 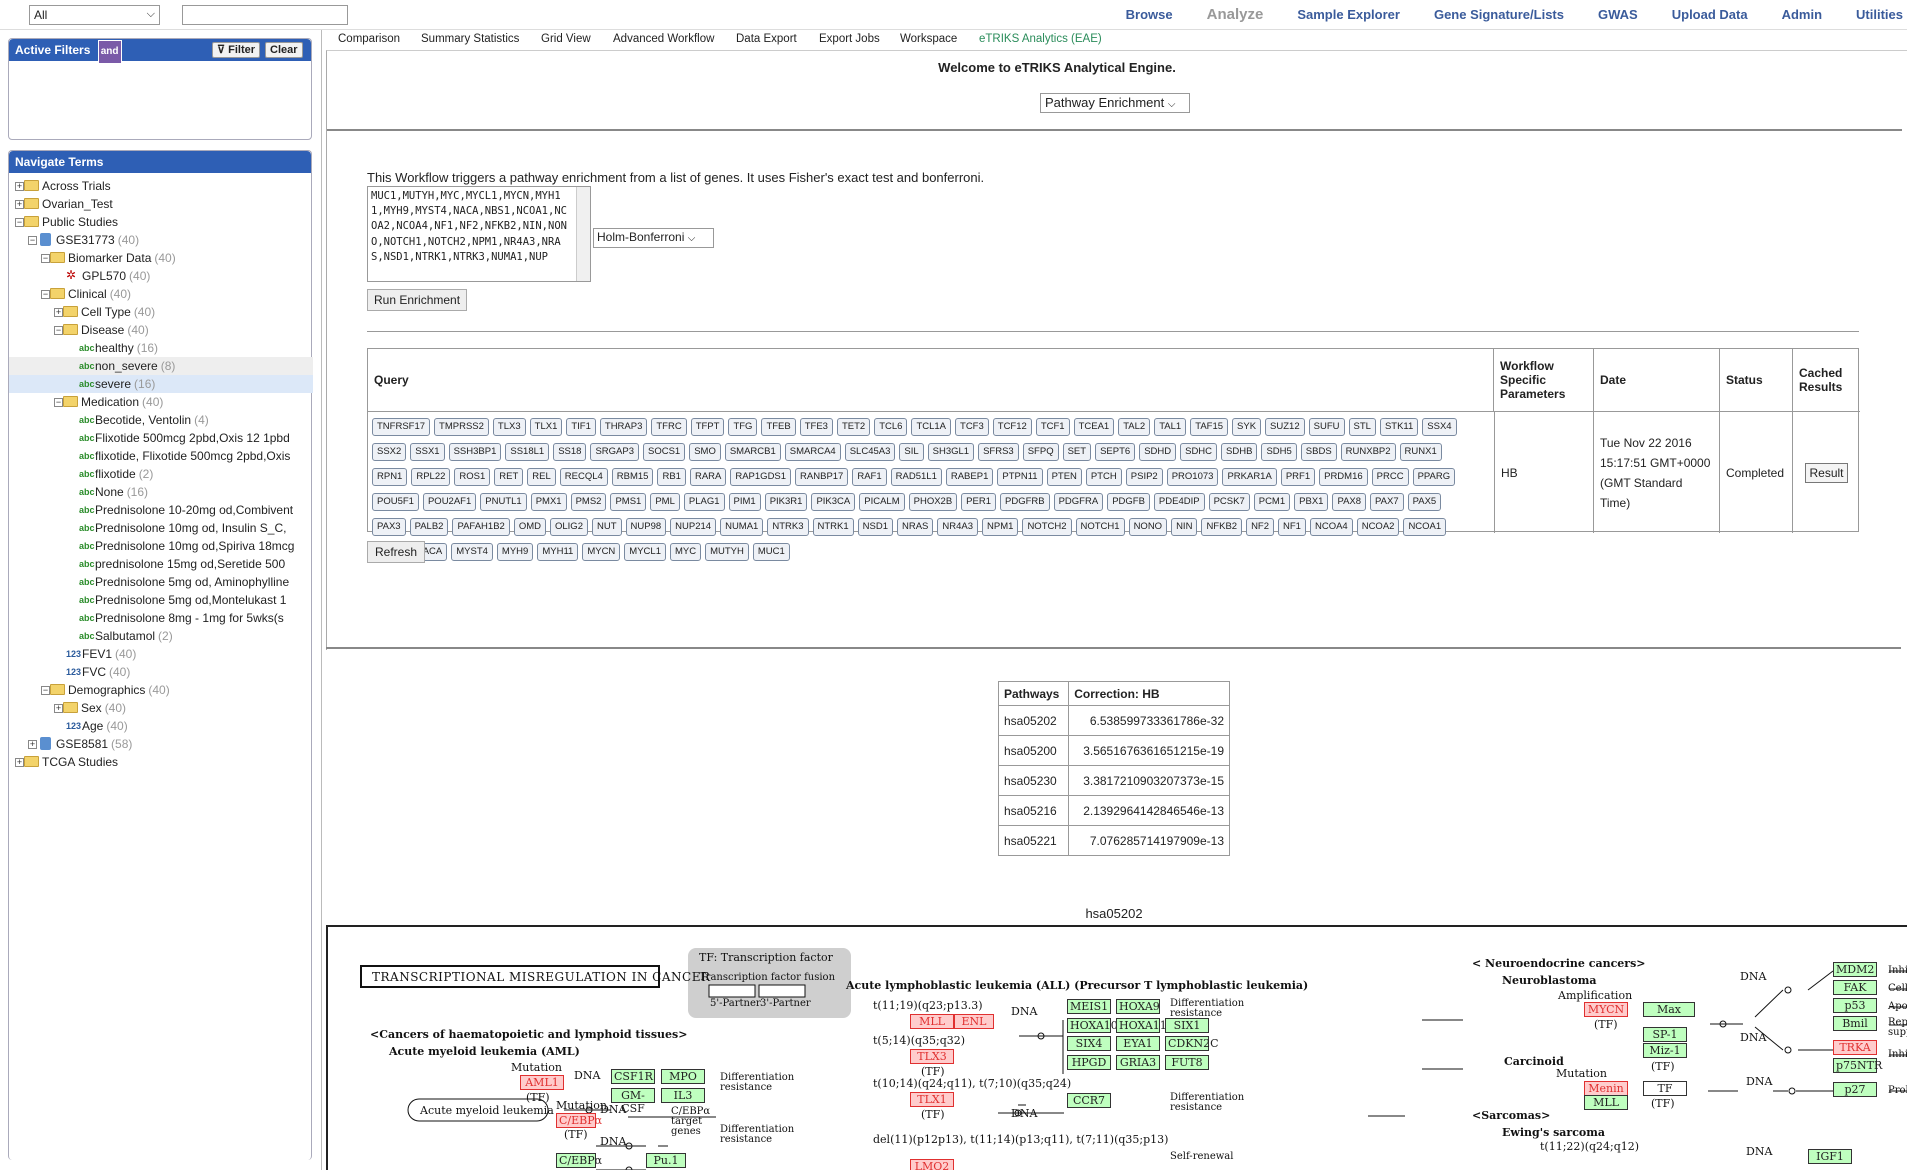 What do you see at coordinates (1089, 1100) in the screenshot?
I see `gene-ccr7: CCR7` at bounding box center [1089, 1100].